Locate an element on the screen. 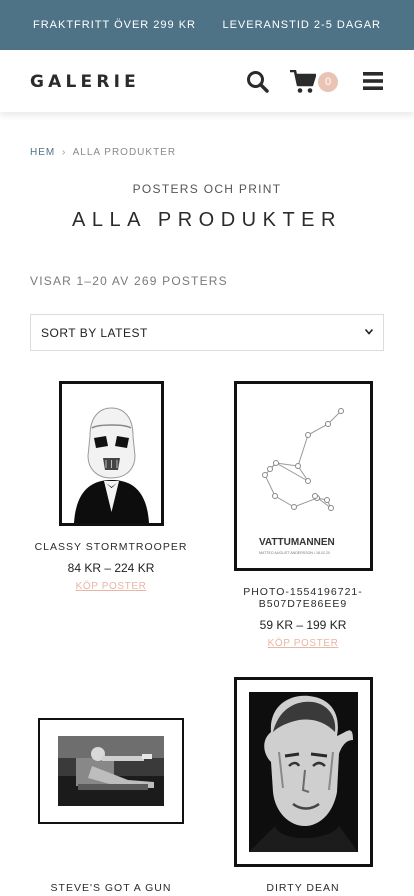  product-image-dirty-dean is located at coordinates (303, 772).